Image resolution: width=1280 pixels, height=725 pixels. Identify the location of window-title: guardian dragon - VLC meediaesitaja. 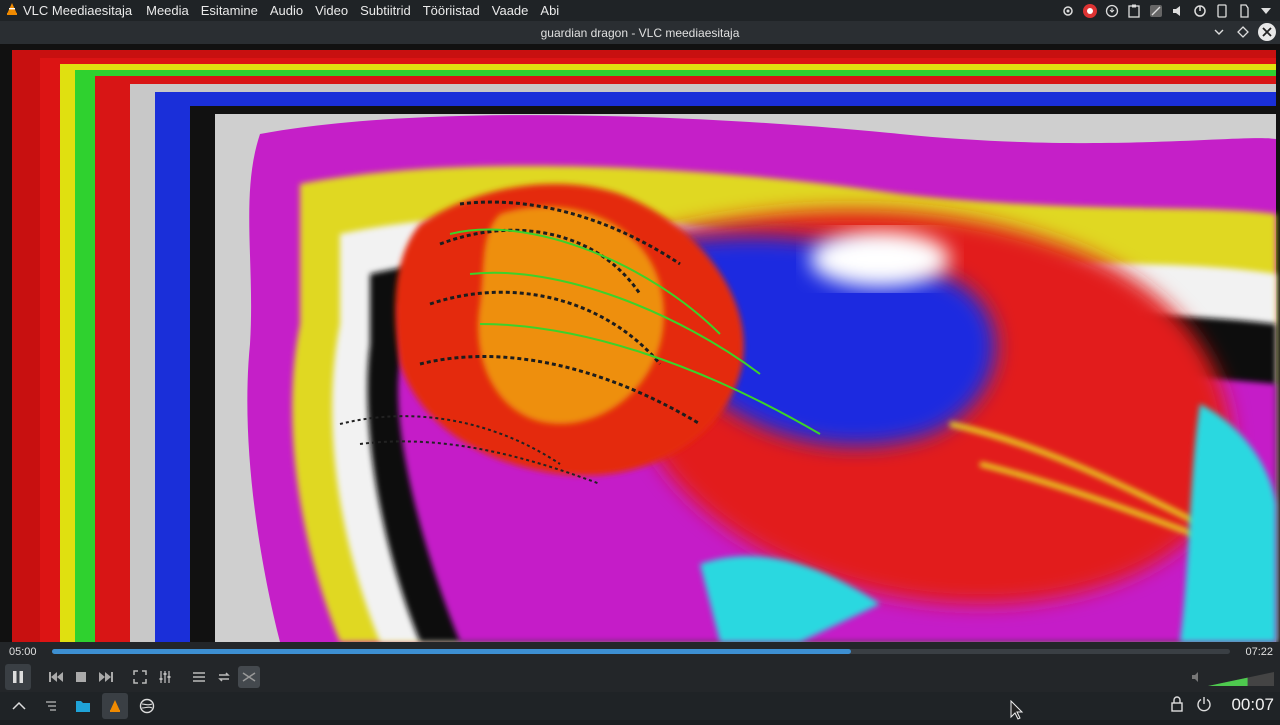
(640, 32).